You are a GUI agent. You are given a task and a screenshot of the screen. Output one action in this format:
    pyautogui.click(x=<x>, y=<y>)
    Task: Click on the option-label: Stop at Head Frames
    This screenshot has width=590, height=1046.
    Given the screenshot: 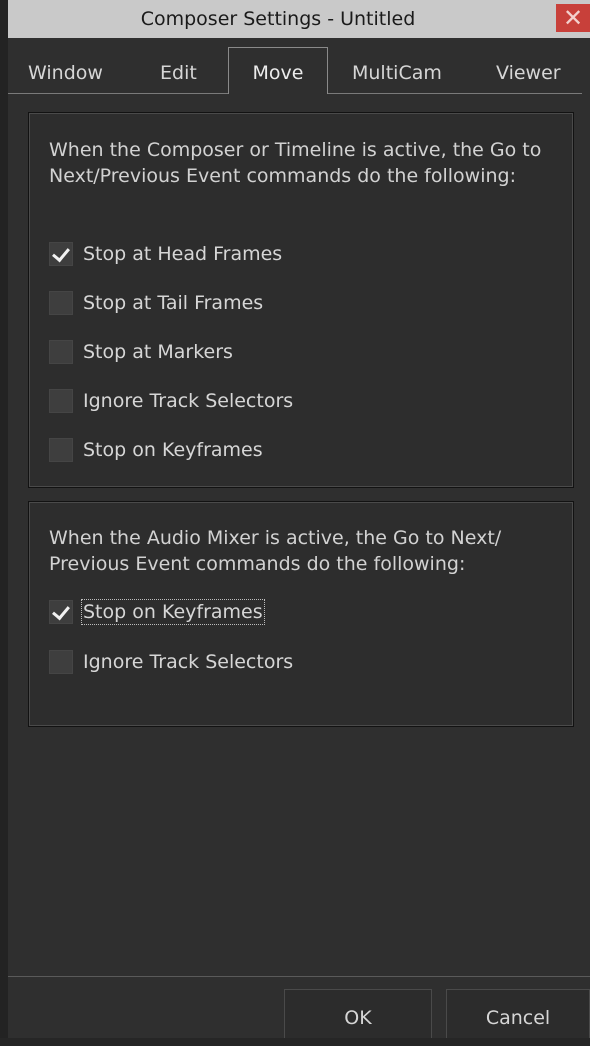 What is the action you would take?
    pyautogui.click(x=183, y=254)
    